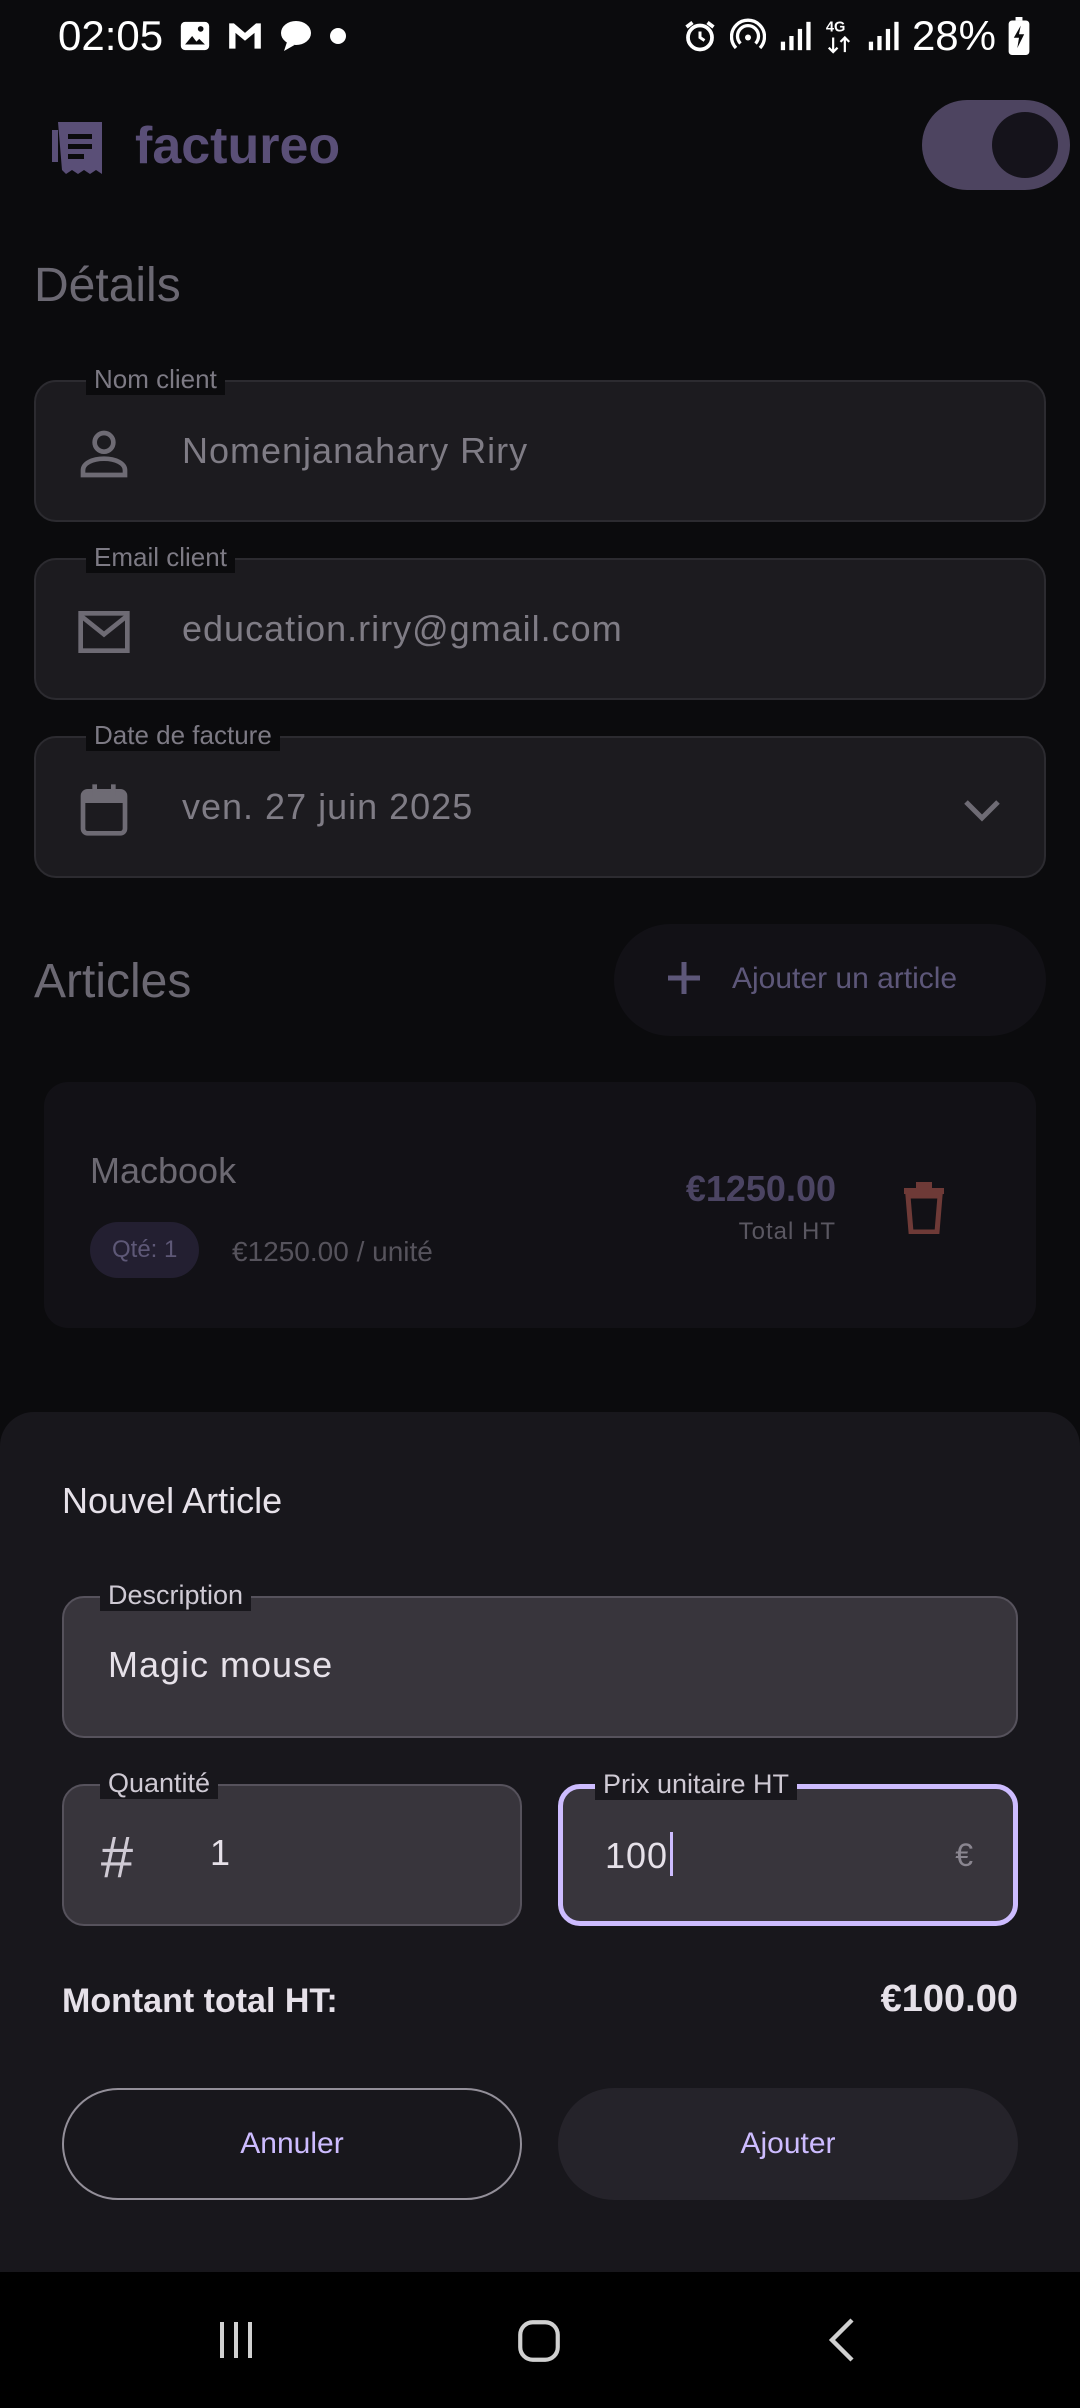  What do you see at coordinates (107, 285) in the screenshot?
I see `details-title: Détails` at bounding box center [107, 285].